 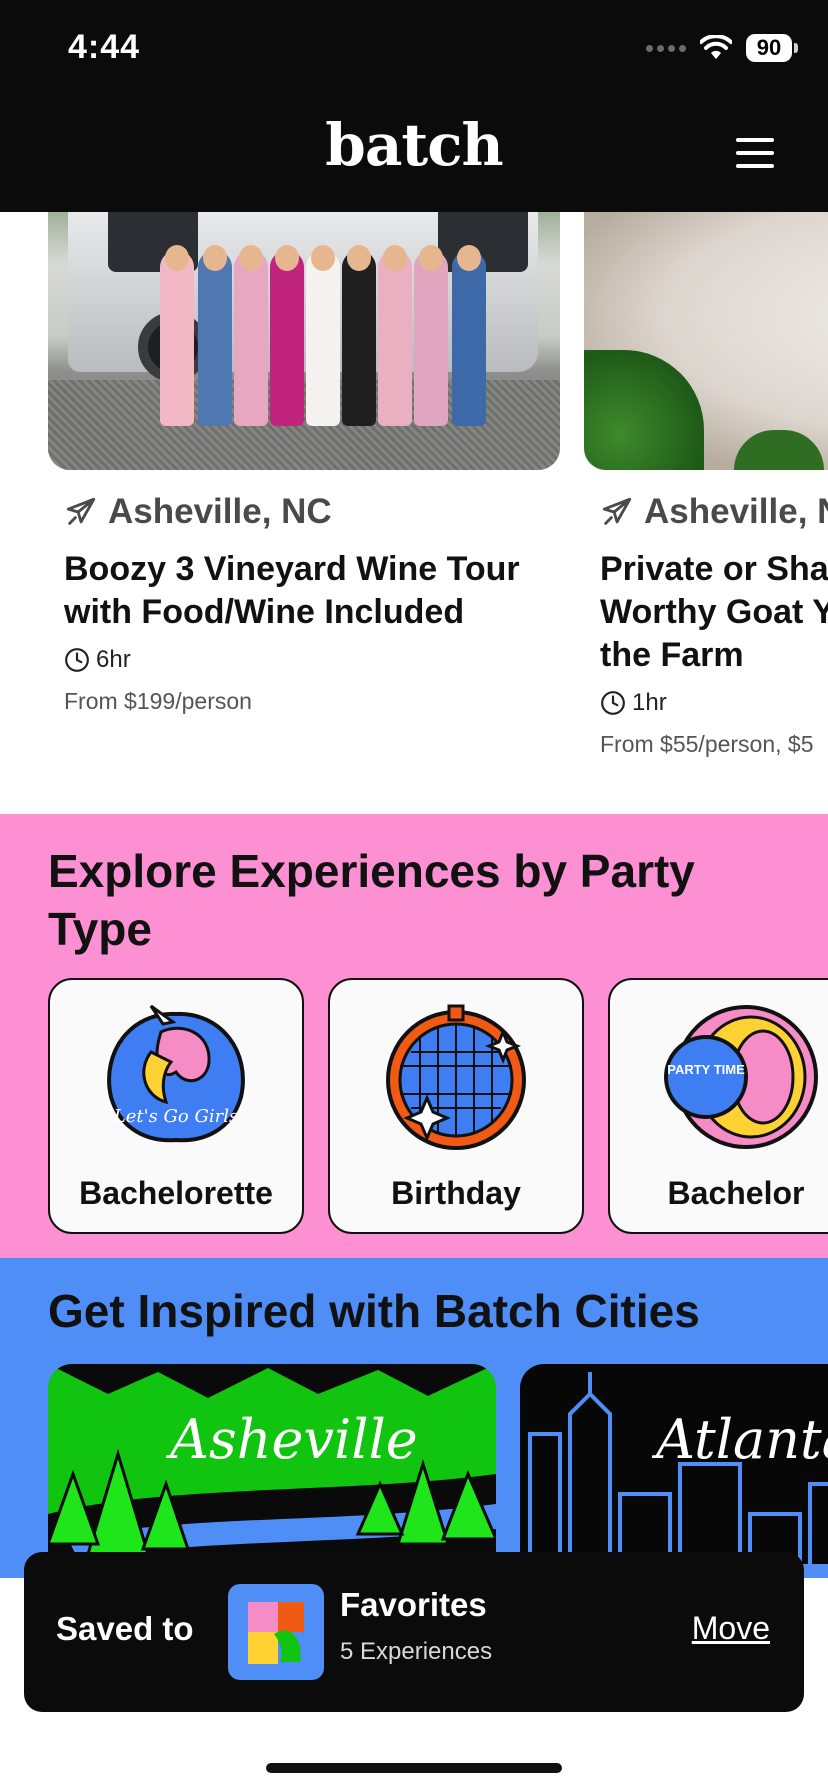 I want to click on party-type-label: Birthday, so click(x=456, y=1193).